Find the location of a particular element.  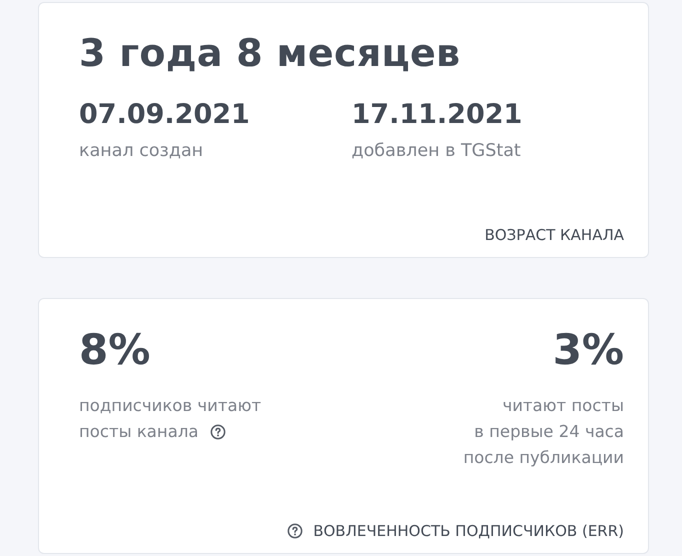

card-title: ВОЗРАСТ КАНАЛА is located at coordinates (554, 235).